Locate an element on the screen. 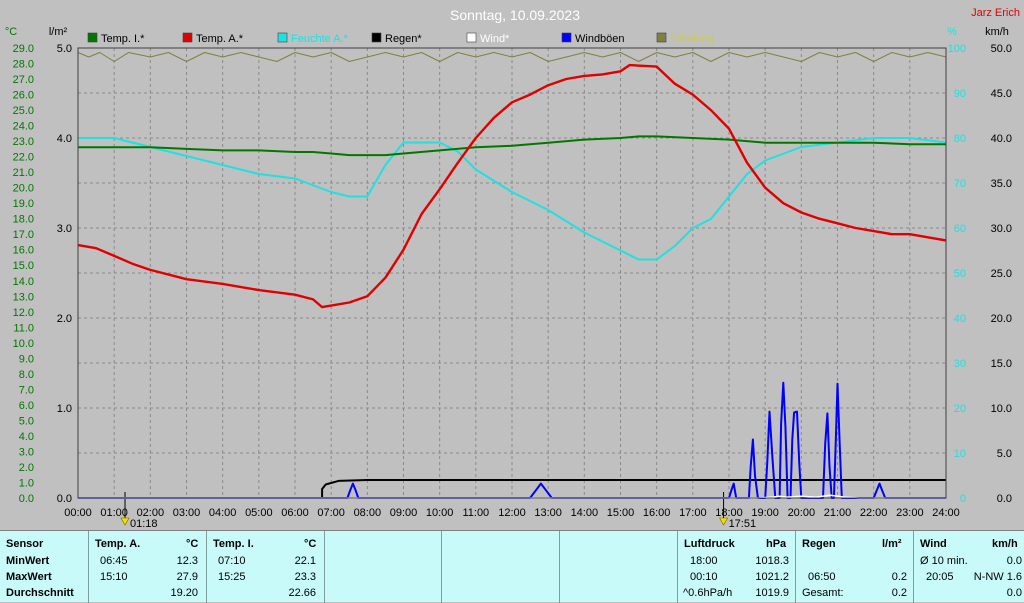 The image size is (1024, 603). wind-r1-label: Ø 10 min. is located at coordinates (944, 561).